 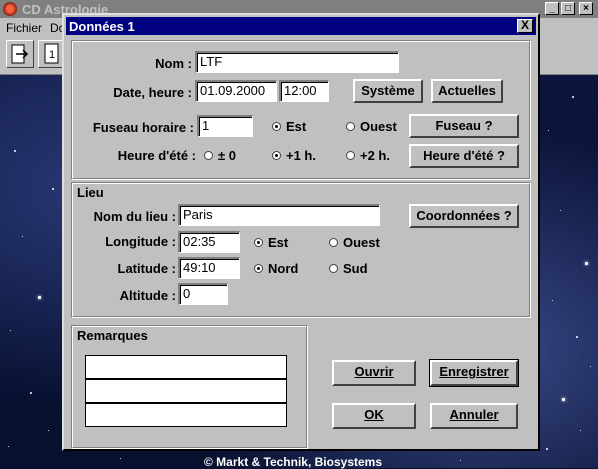 I want to click on fuseau-est-radio: Est, so click(x=289, y=127).